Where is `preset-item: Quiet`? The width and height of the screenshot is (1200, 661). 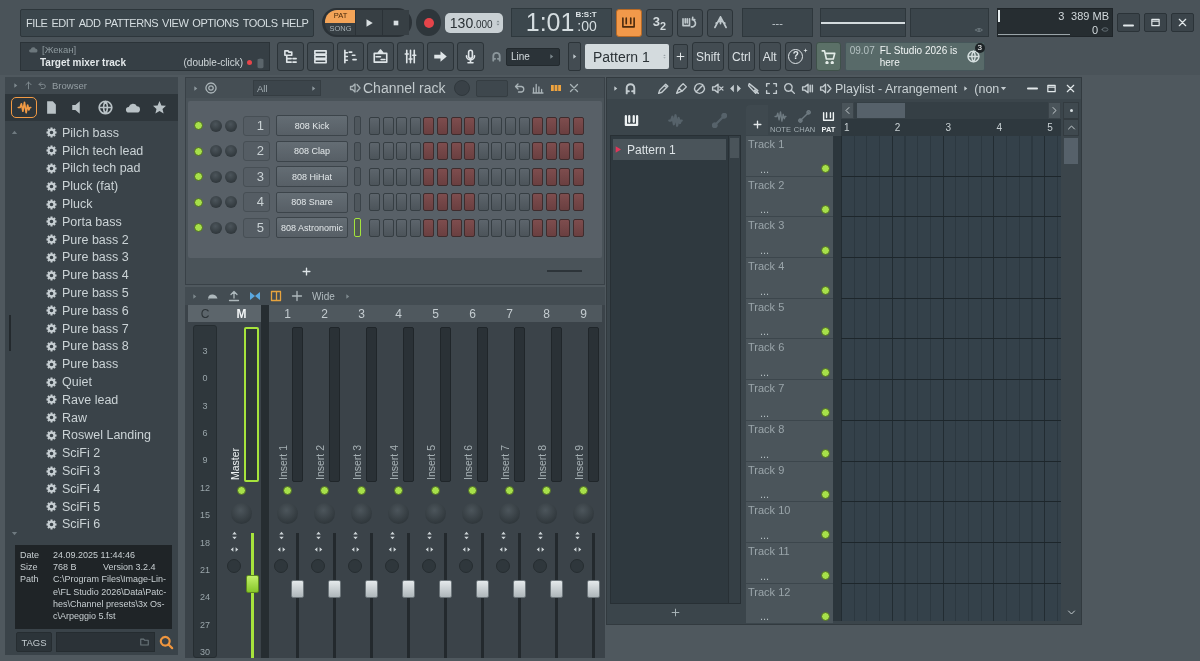 preset-item: Quiet is located at coordinates (98, 382).